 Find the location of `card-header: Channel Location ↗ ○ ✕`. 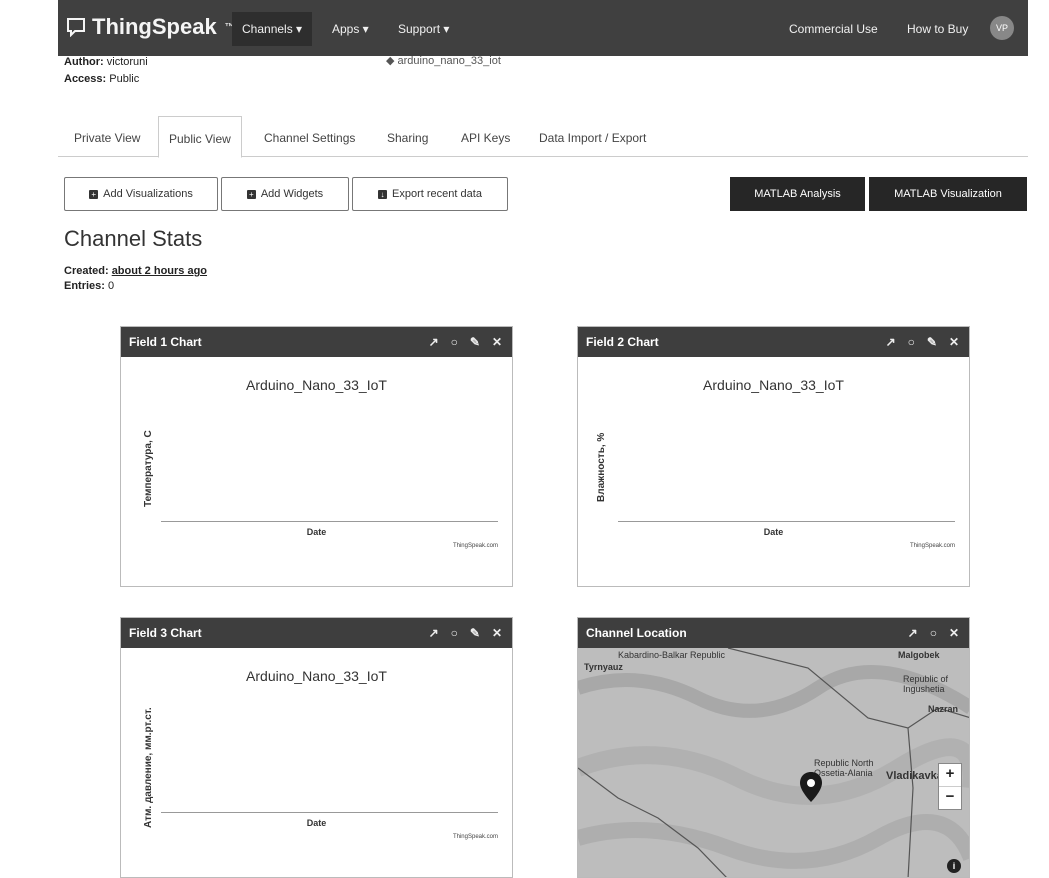

card-header: Channel Location ↗ ○ ✕ is located at coordinates (773, 633).